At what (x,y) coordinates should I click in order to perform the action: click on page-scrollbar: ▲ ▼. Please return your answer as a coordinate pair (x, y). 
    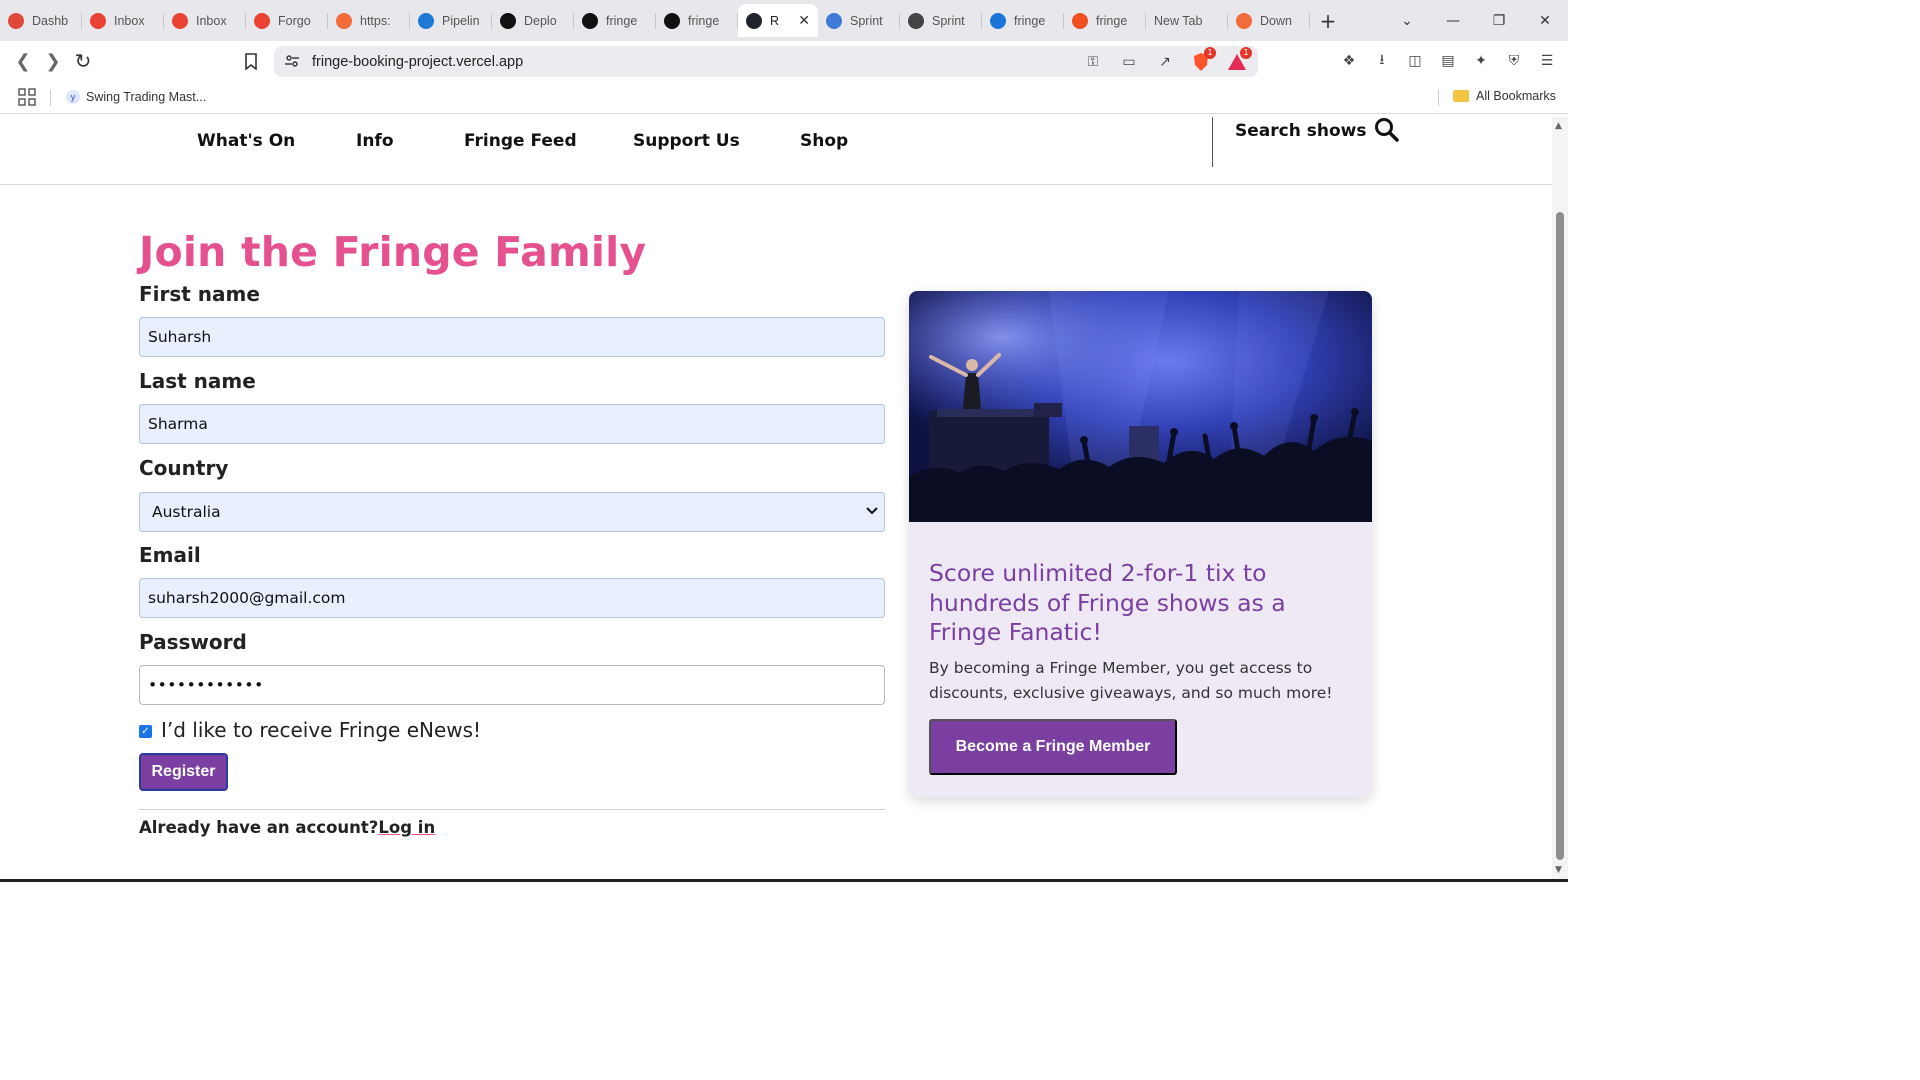
    Looking at the image, I should click on (1560, 499).